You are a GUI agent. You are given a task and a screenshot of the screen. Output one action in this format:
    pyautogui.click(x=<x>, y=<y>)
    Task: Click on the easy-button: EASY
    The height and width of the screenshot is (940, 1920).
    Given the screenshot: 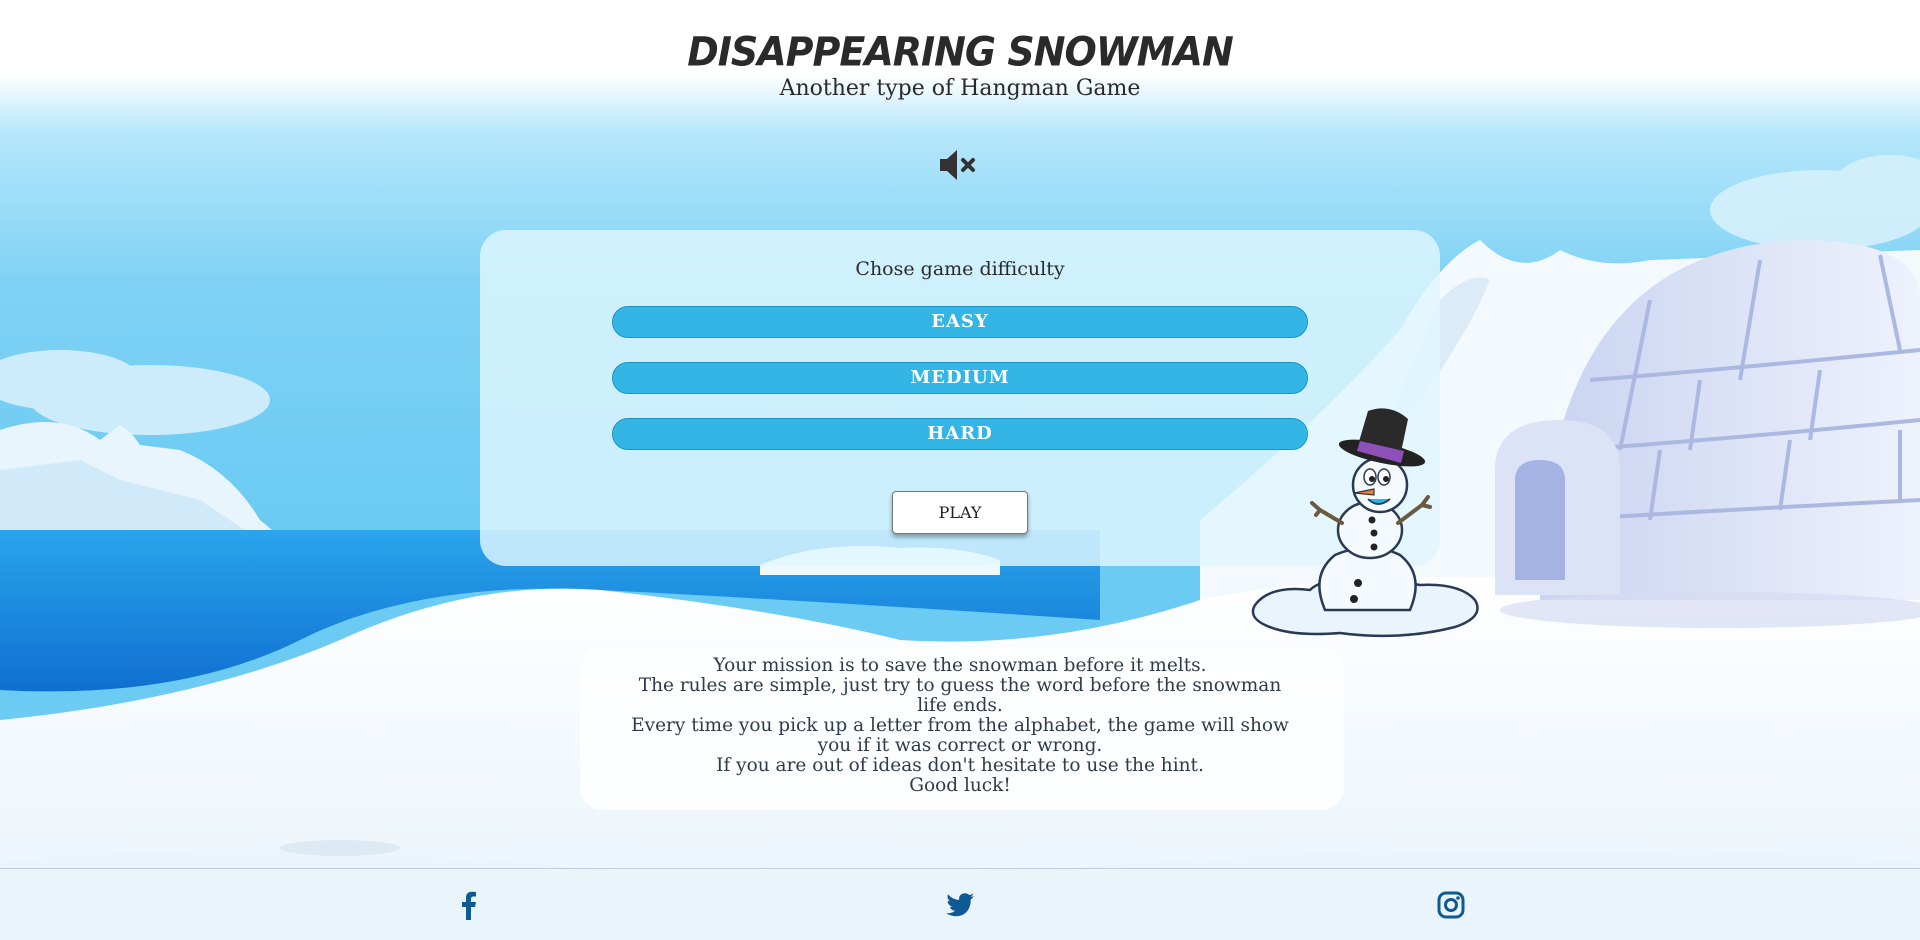 What is the action you would take?
    pyautogui.click(x=960, y=322)
    